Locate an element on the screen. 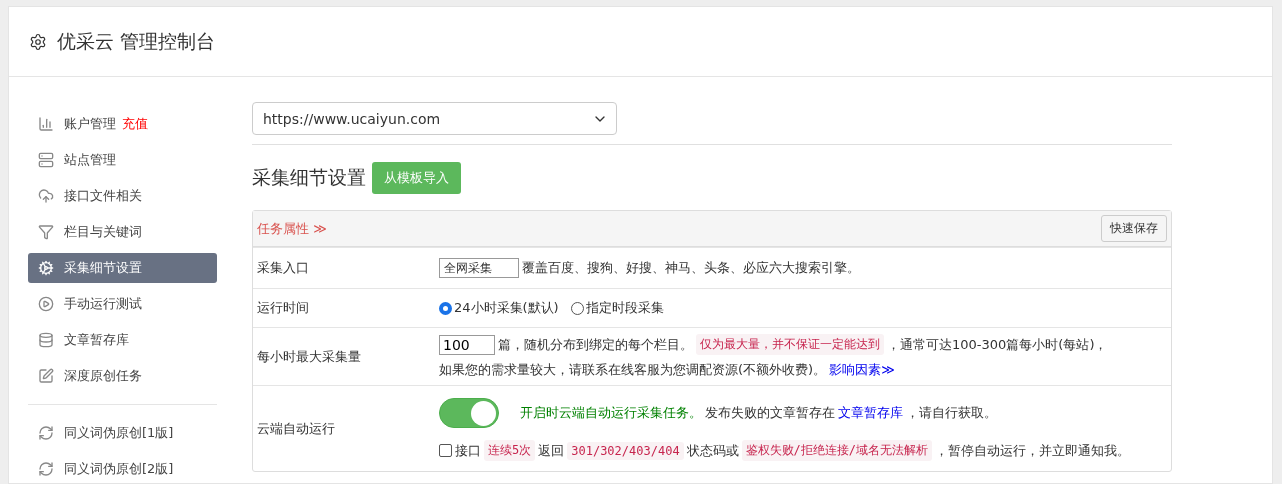 The image size is (1282, 484). link: 文章暂存库 is located at coordinates (870, 413).